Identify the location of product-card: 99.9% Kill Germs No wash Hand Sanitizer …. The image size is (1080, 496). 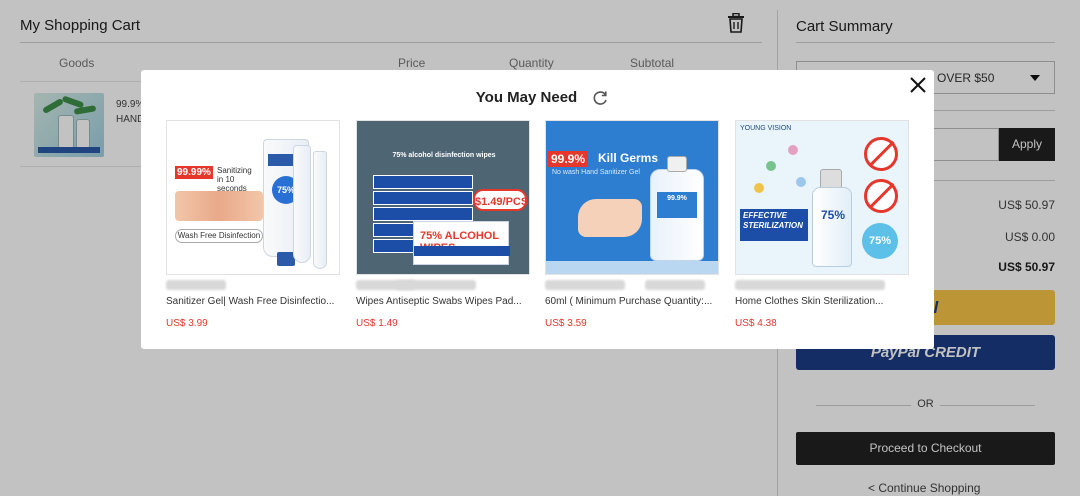
(632, 224).